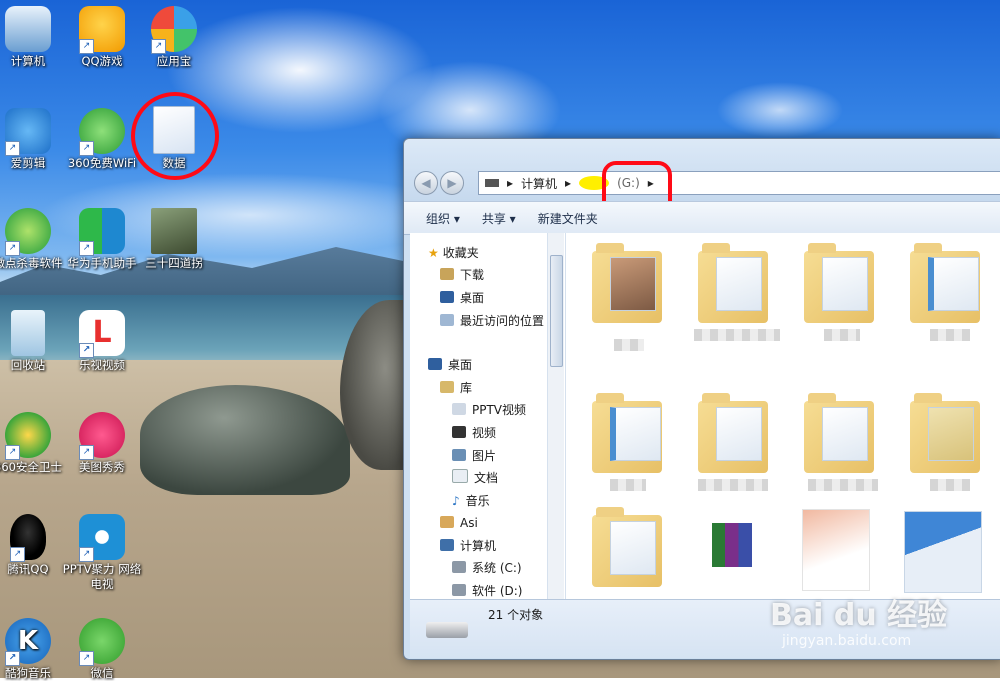 This screenshot has width=1000, height=681. Describe the element at coordinates (34, 341) in the screenshot. I see `desktop-icon-recycle-bin: 回收站` at that location.